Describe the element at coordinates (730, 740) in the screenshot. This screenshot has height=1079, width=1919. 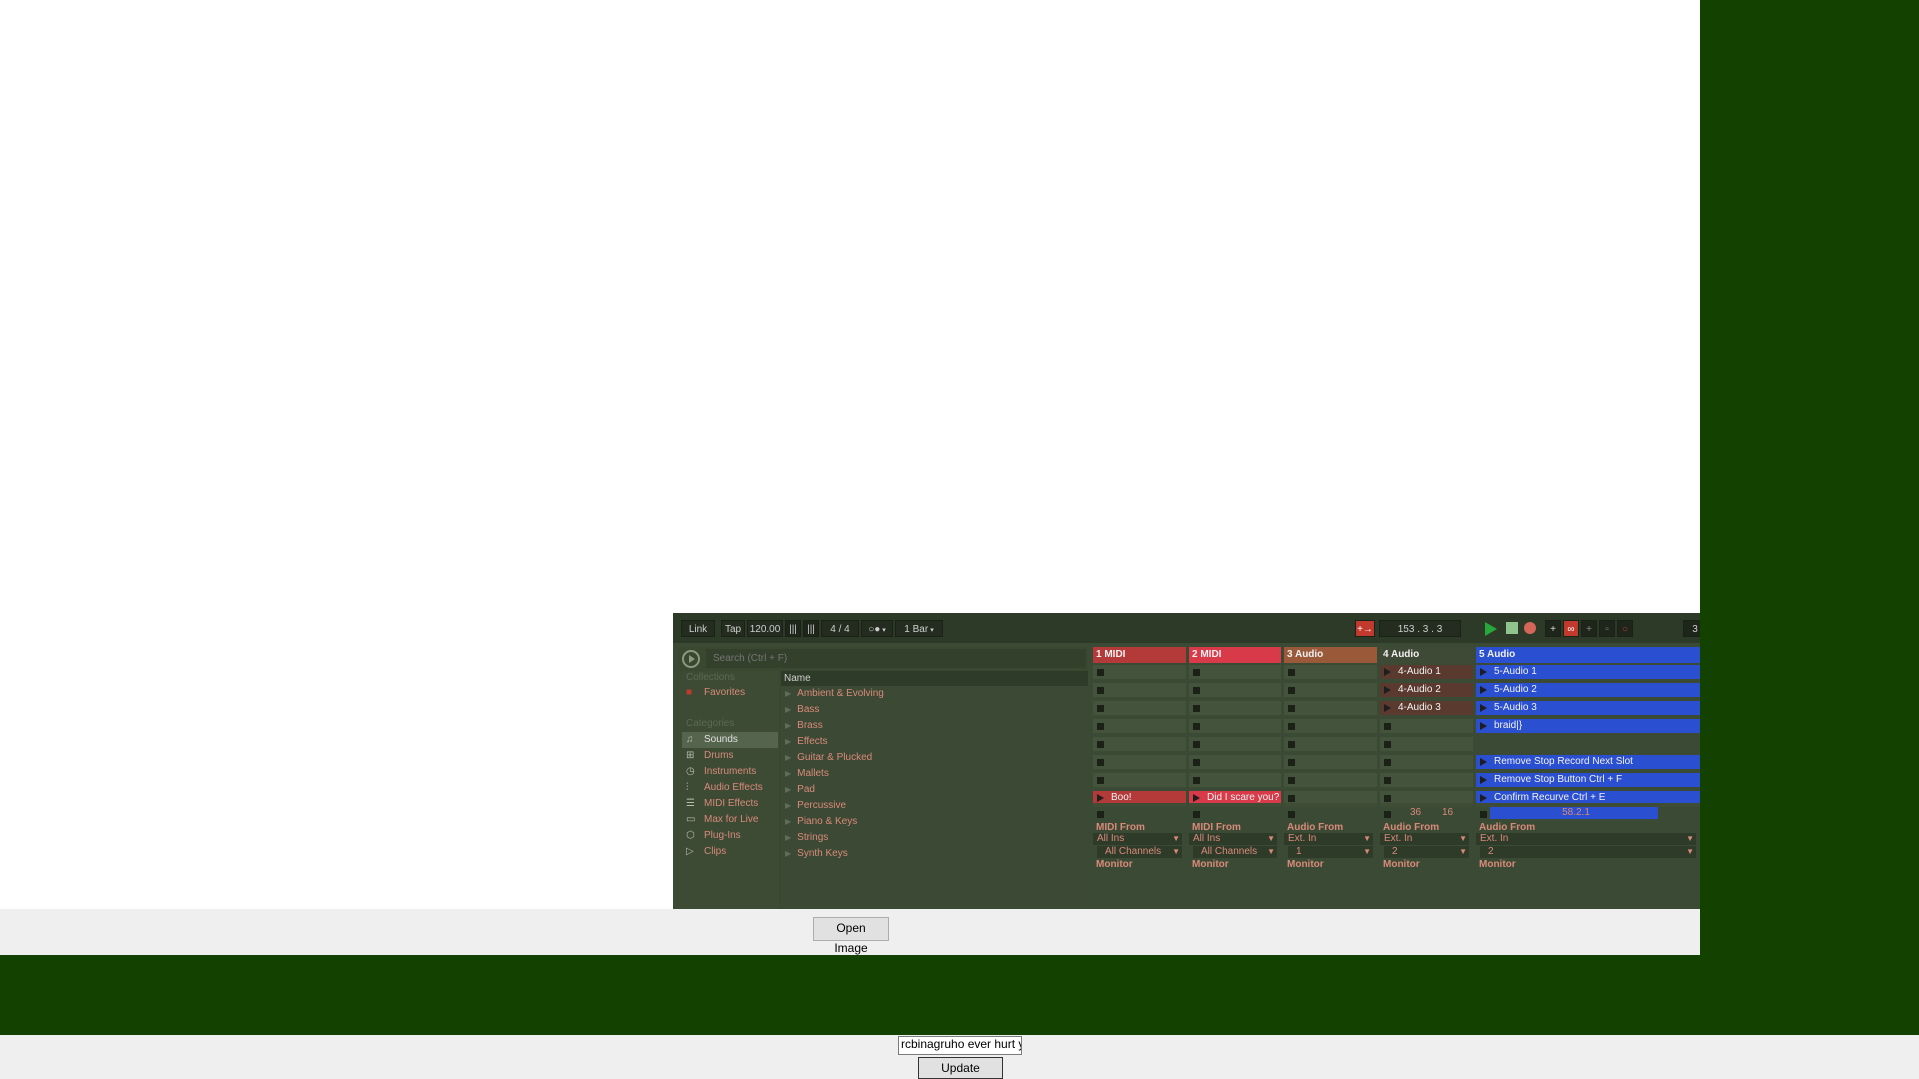
I see `sidebar-item-sounds: ♫ Sounds` at that location.